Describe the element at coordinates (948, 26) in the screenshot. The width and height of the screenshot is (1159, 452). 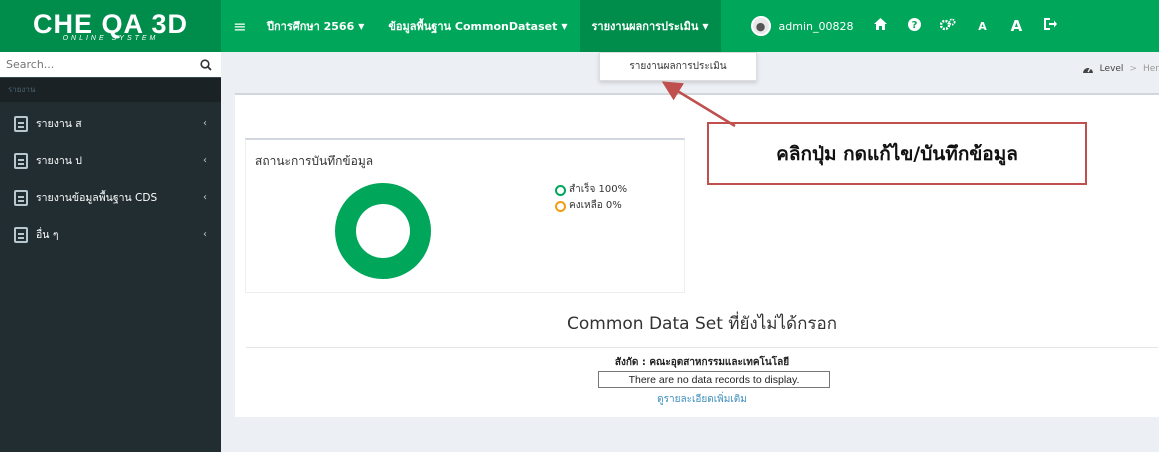
I see `settings-icon` at that location.